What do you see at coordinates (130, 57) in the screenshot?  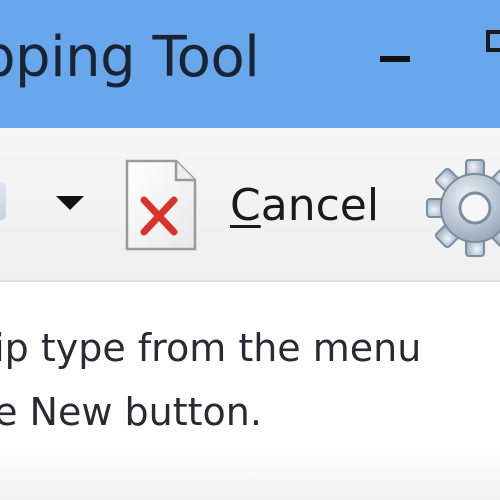 I see `window-title: pping Tool` at bounding box center [130, 57].